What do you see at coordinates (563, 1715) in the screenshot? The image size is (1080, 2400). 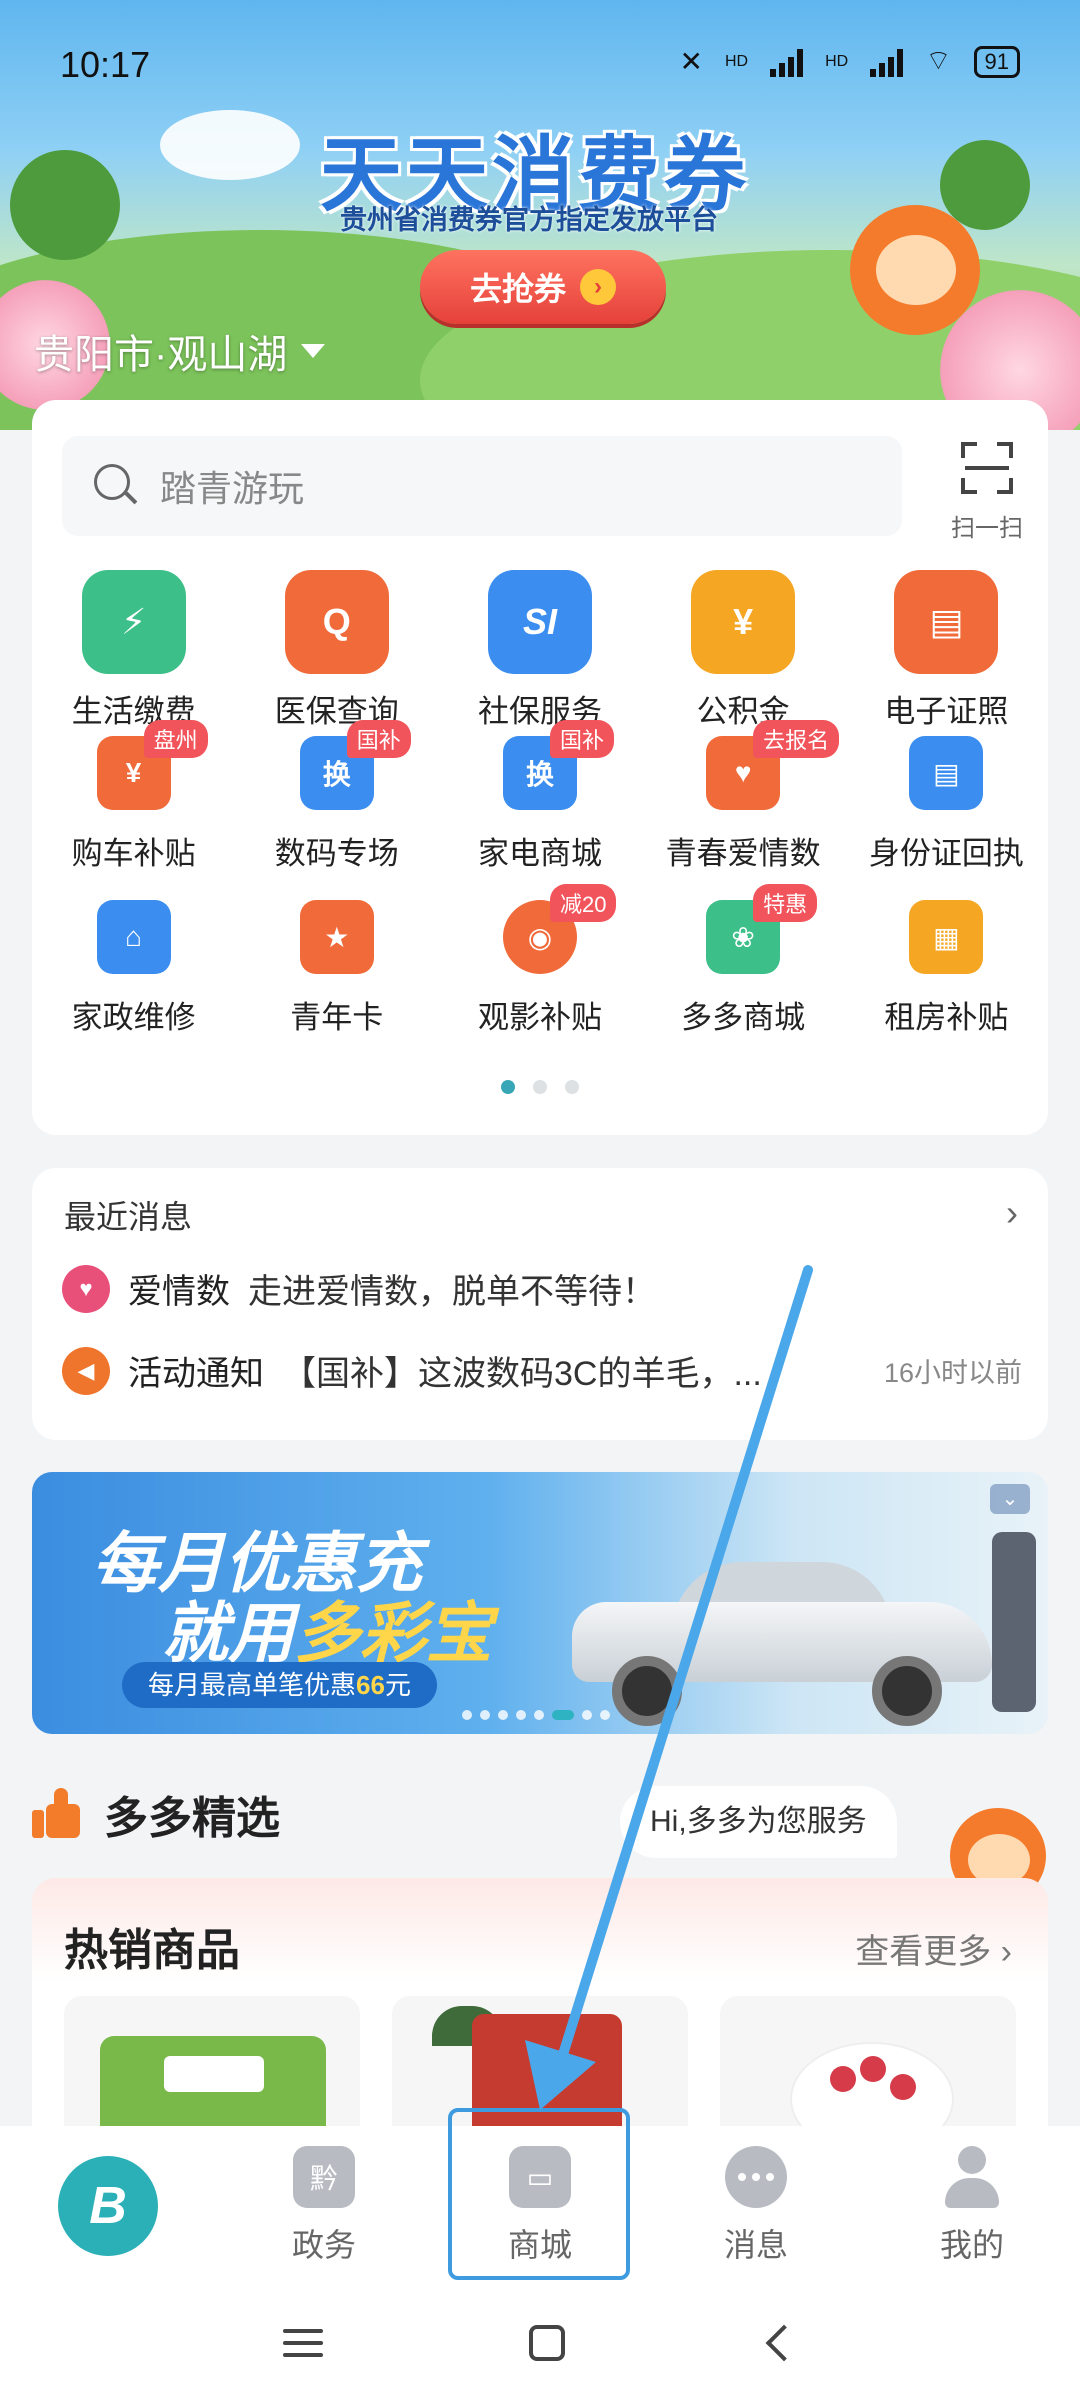 I see `carousel-dot-active` at bounding box center [563, 1715].